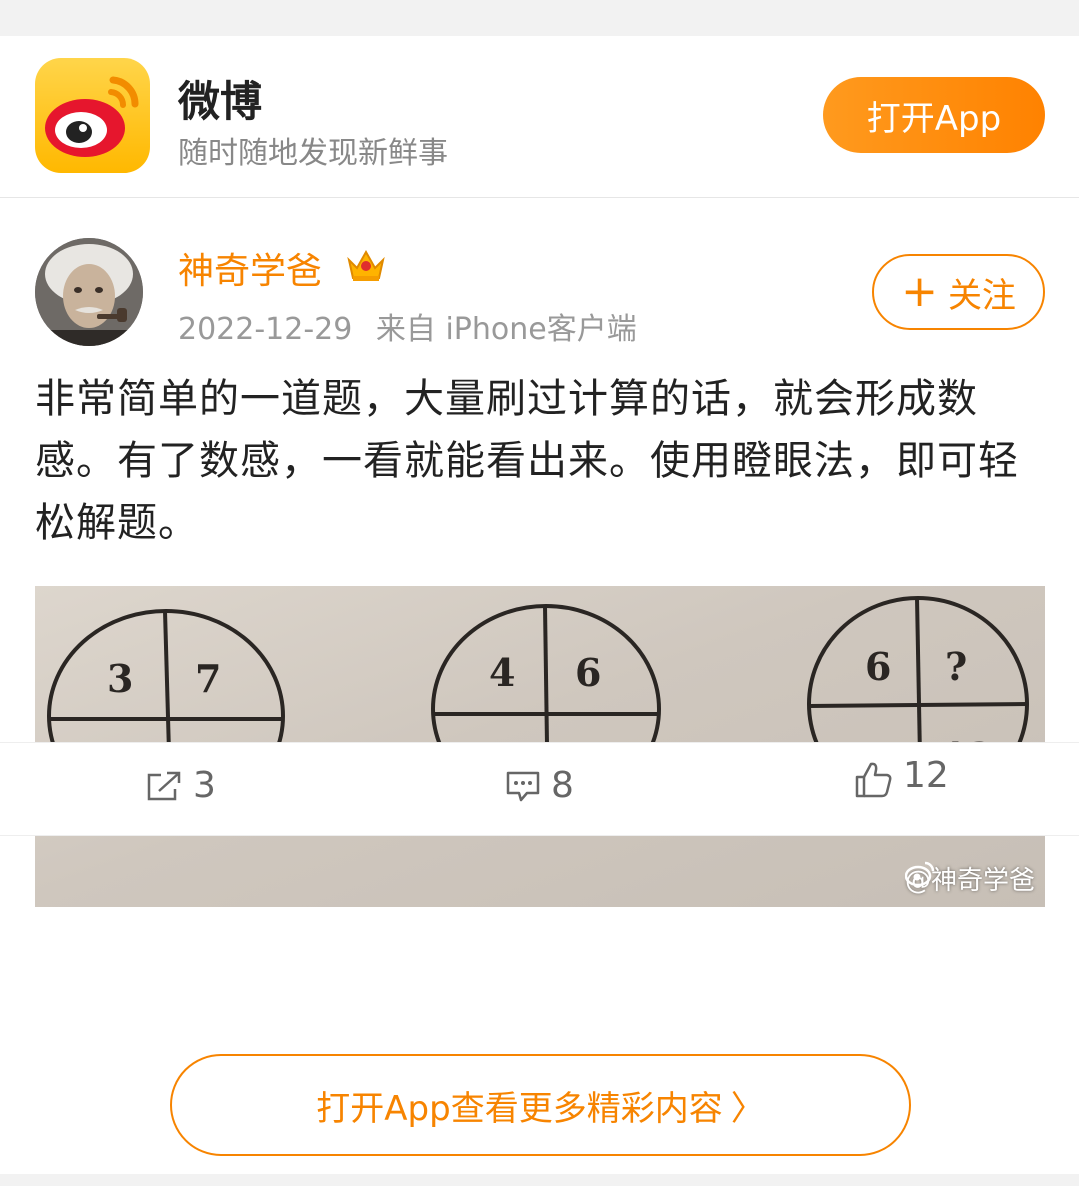  Describe the element at coordinates (873, 780) in the screenshot. I see `thumbs-up-icon` at that location.